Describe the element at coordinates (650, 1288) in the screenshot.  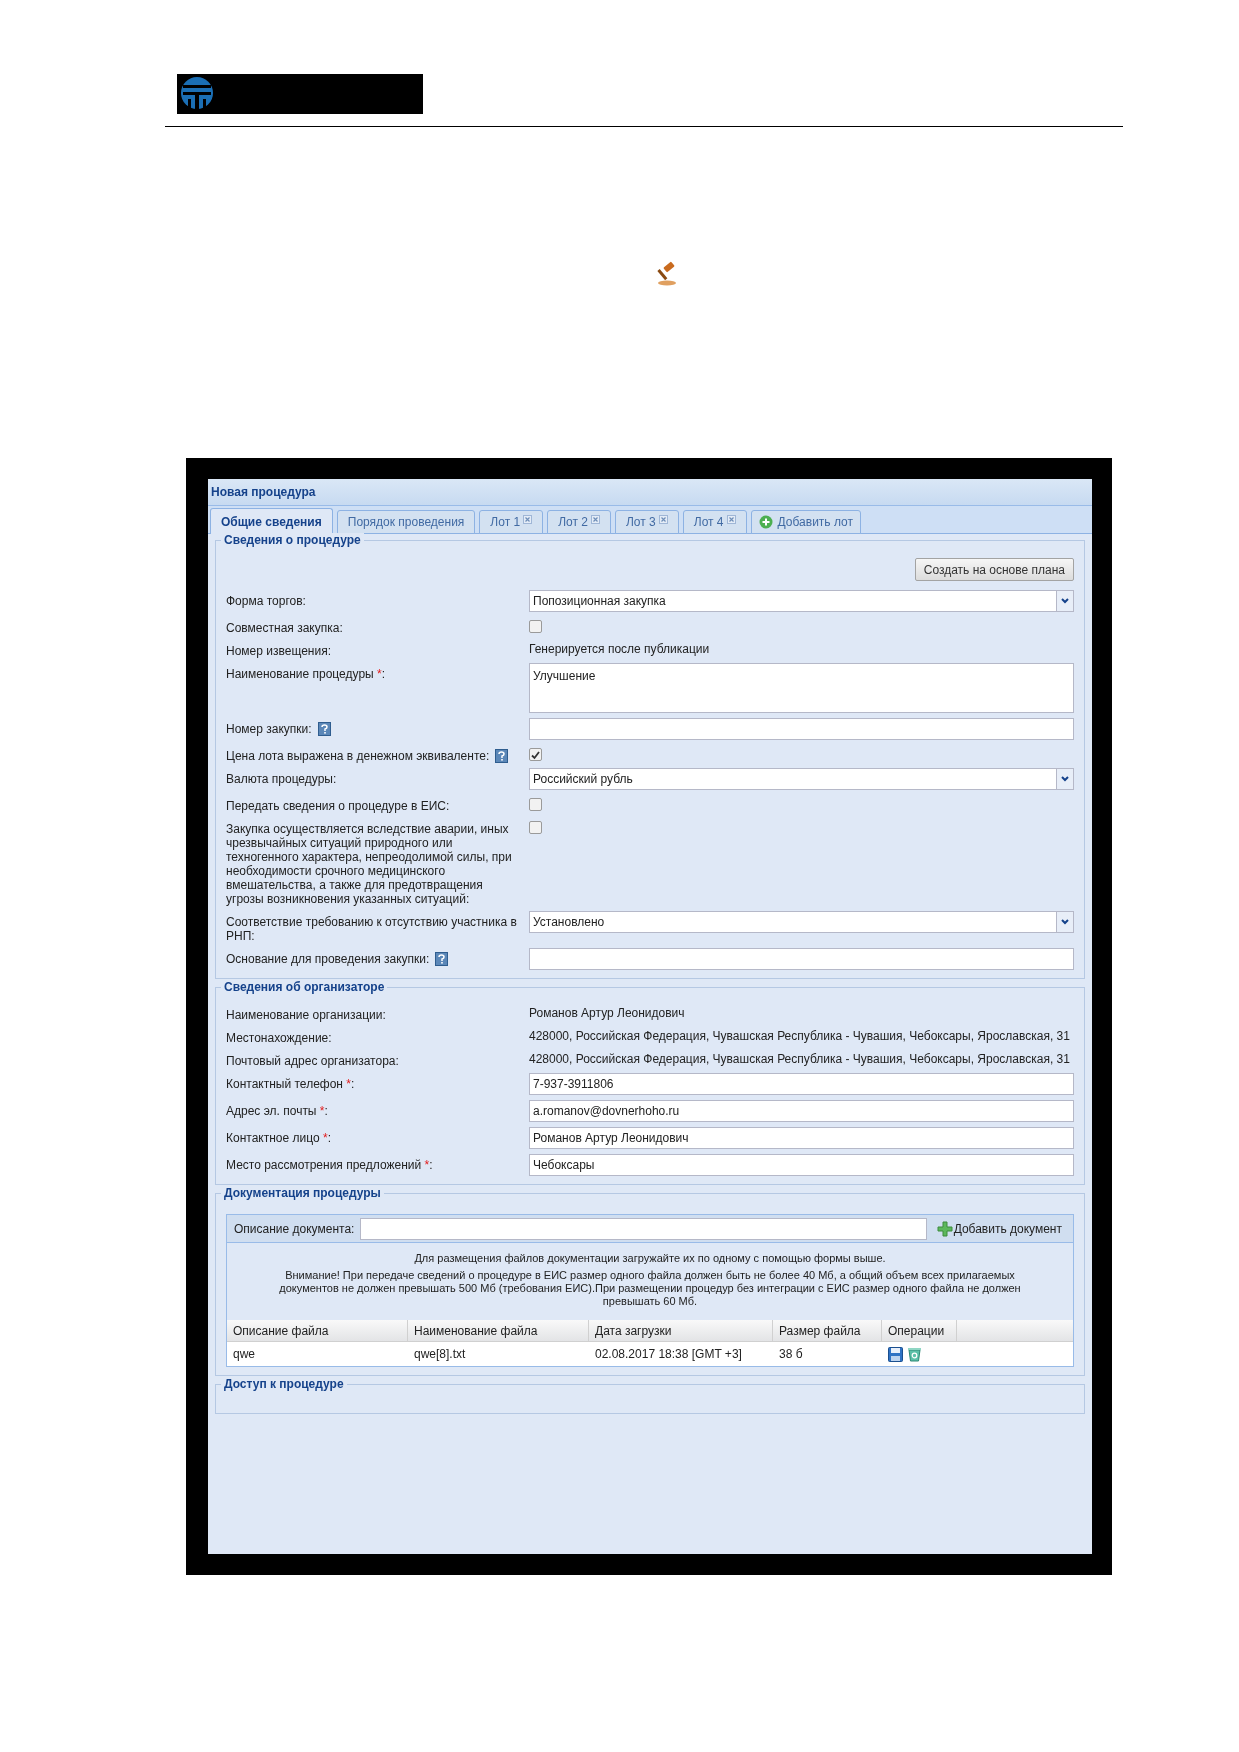
I see `notice-text: Внимание! При передаче сведений о процедуре в ЕИС размер одного файла должен быть не более 40 Мб, а общий объем всех прилагаемых документов не должен превышать 500 Мб (требования ЕИС).При размещении процедур без интеграции с ЕИС размер одного файла не должен превышать 60 Мб.` at that location.